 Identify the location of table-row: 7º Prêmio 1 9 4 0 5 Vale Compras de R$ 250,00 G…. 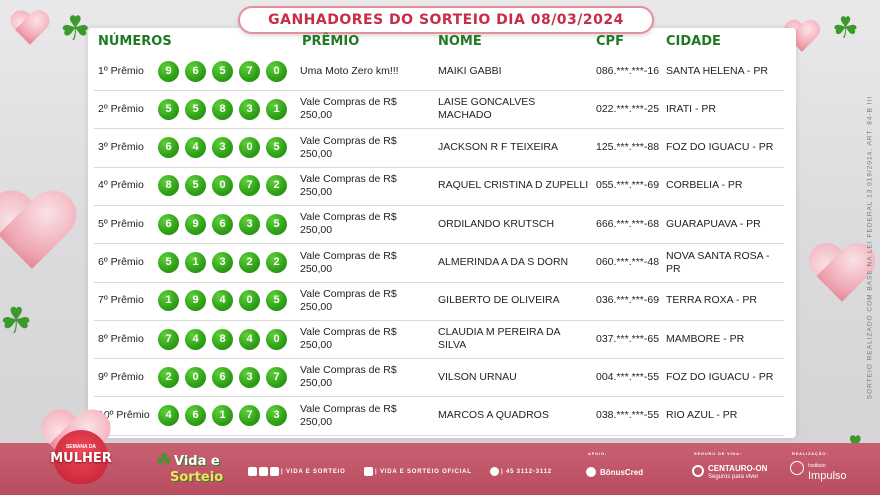
(439, 301).